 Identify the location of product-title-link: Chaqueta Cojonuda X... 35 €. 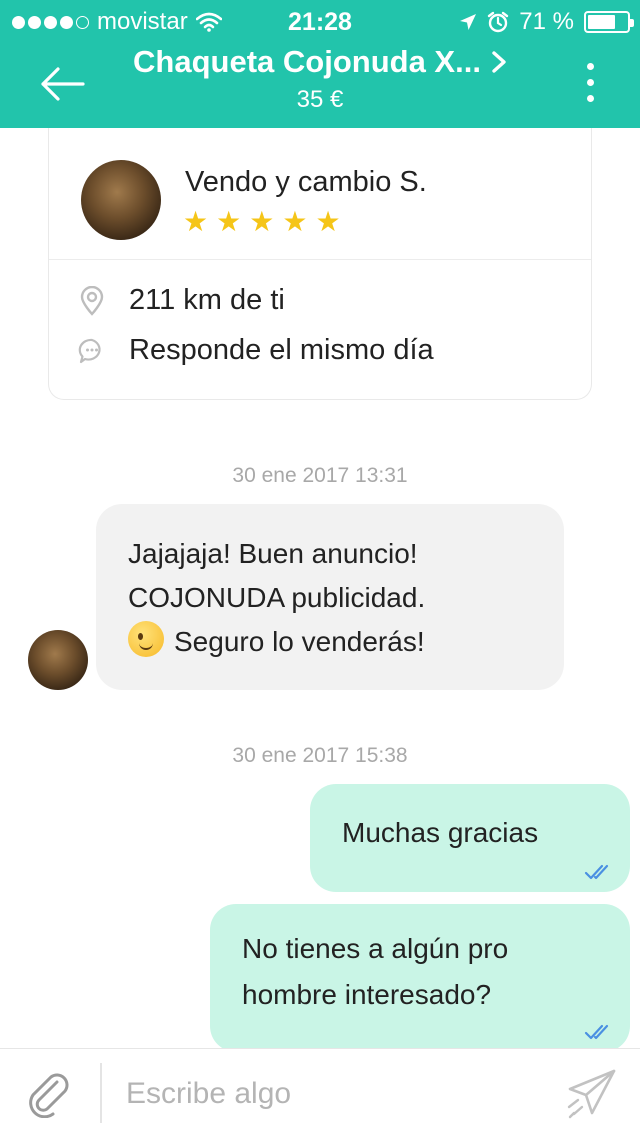
(320, 79).